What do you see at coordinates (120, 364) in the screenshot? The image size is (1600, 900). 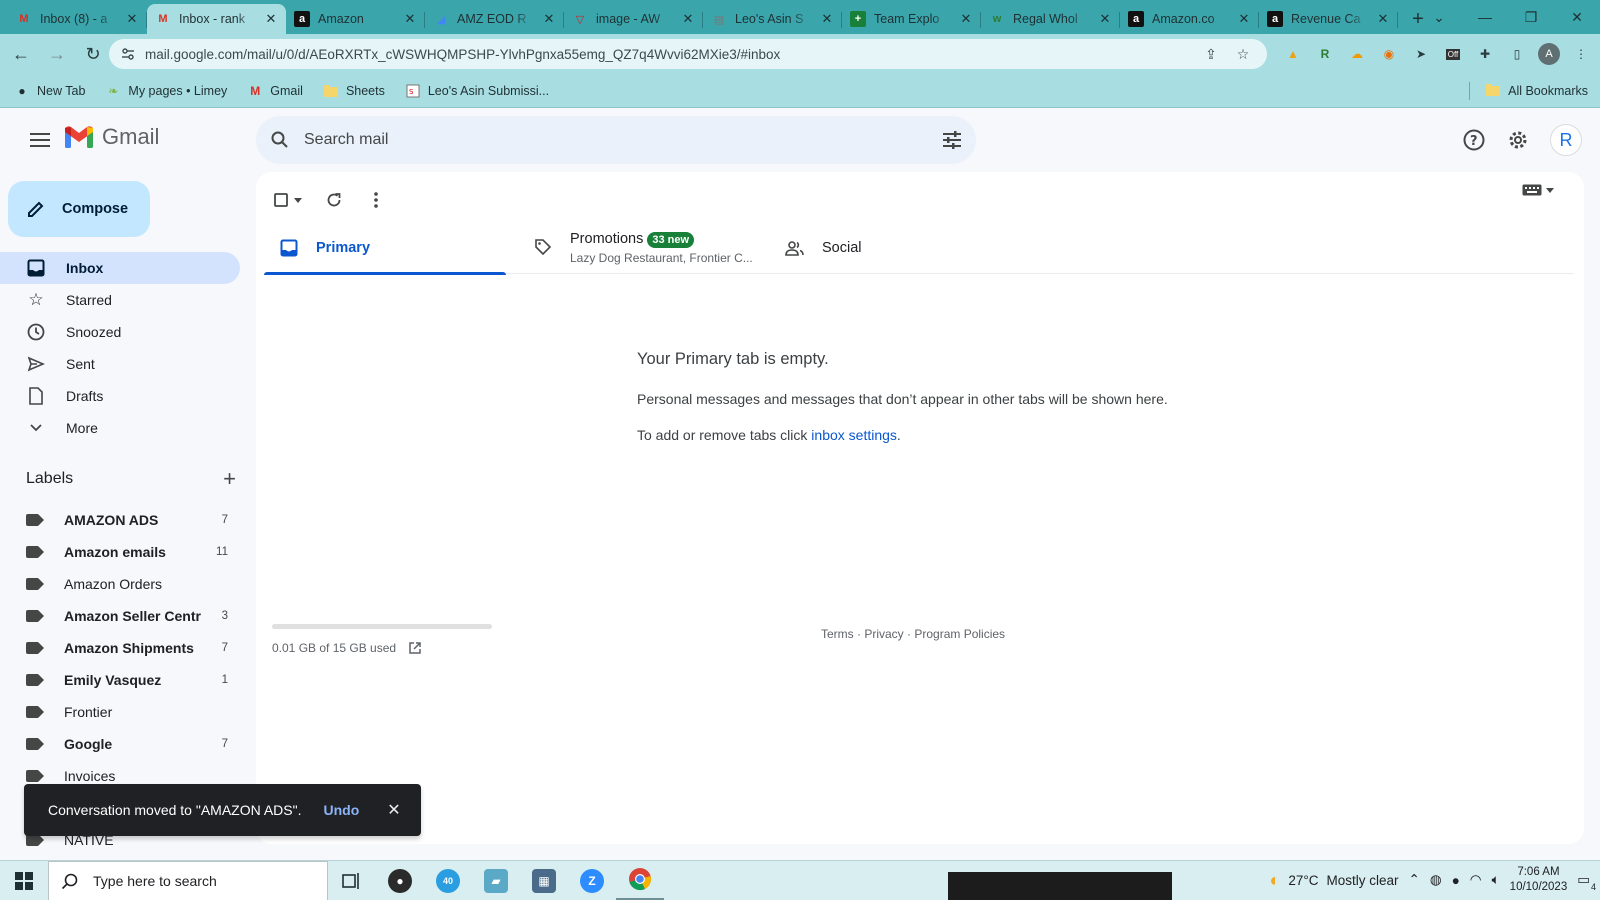 I see `nav-sent: Sent` at bounding box center [120, 364].